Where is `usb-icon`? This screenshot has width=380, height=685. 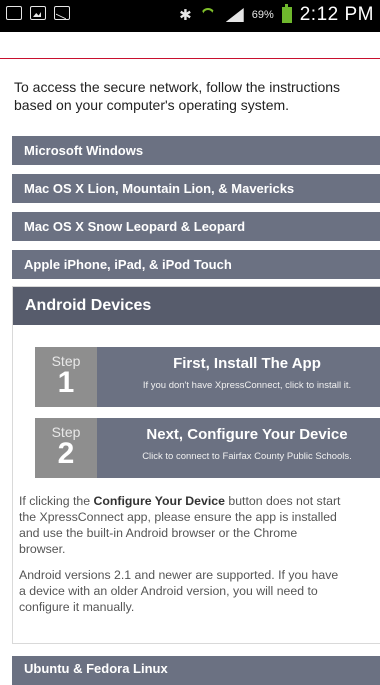
usb-icon is located at coordinates (14, 13).